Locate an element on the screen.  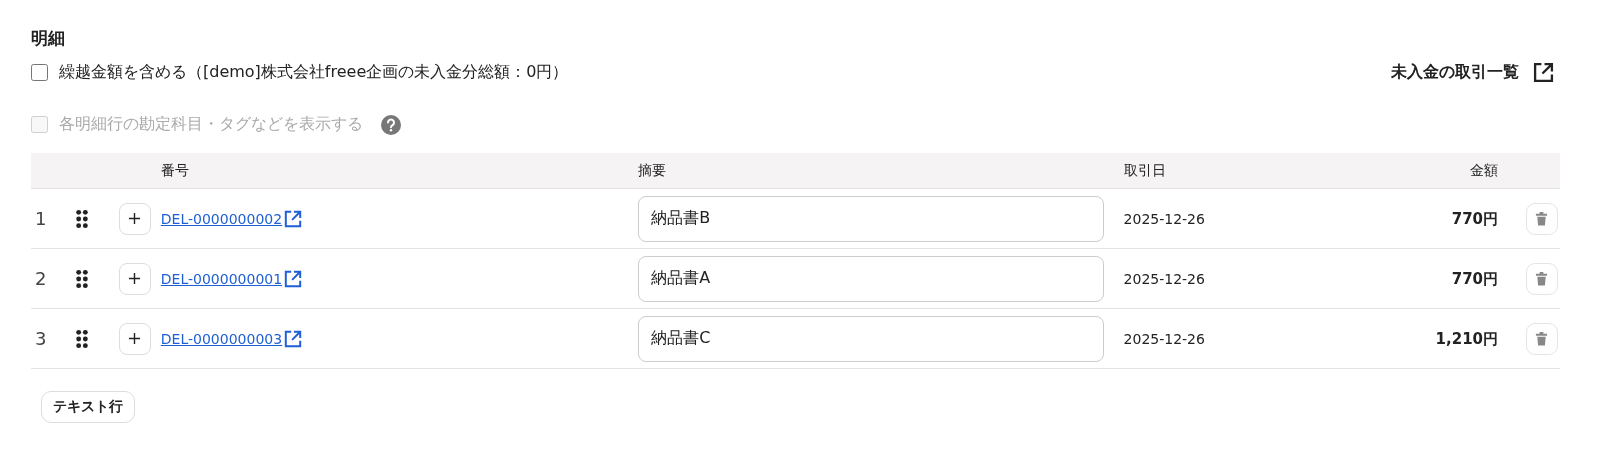
section-title: 明細 is located at coordinates (48, 38).